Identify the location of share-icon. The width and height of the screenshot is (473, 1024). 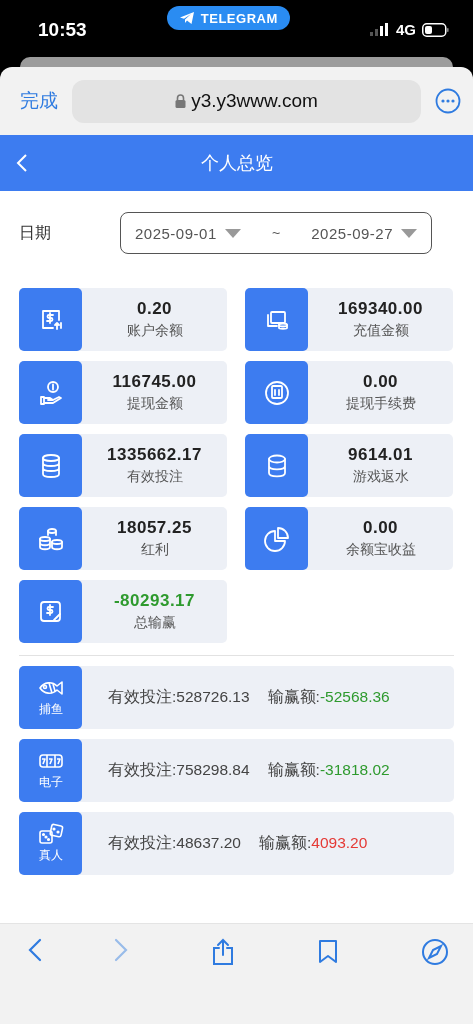
(222, 952).